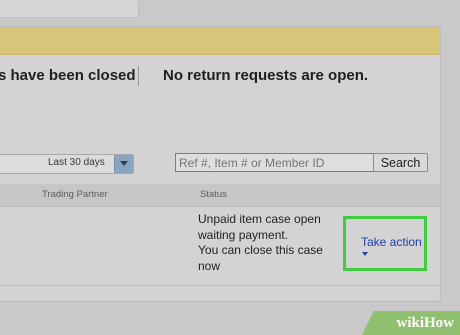 The height and width of the screenshot is (335, 460). What do you see at coordinates (76, 162) in the screenshot?
I see `period-value: Last 30 days` at bounding box center [76, 162].